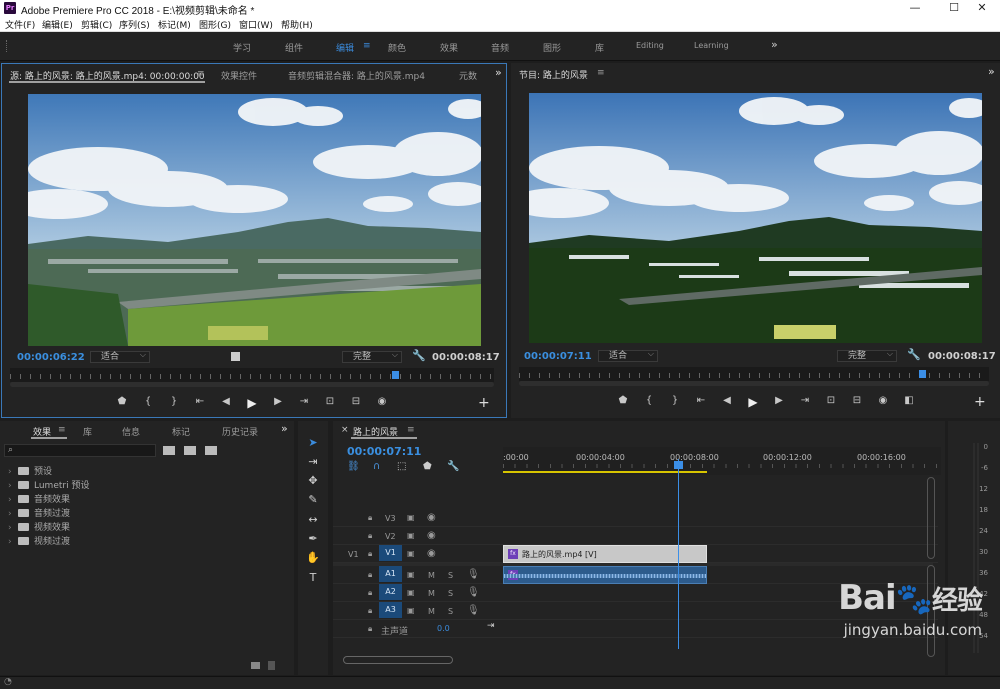 The height and width of the screenshot is (689, 1000). I want to click on yuv-effects-icon, so click(211, 450).